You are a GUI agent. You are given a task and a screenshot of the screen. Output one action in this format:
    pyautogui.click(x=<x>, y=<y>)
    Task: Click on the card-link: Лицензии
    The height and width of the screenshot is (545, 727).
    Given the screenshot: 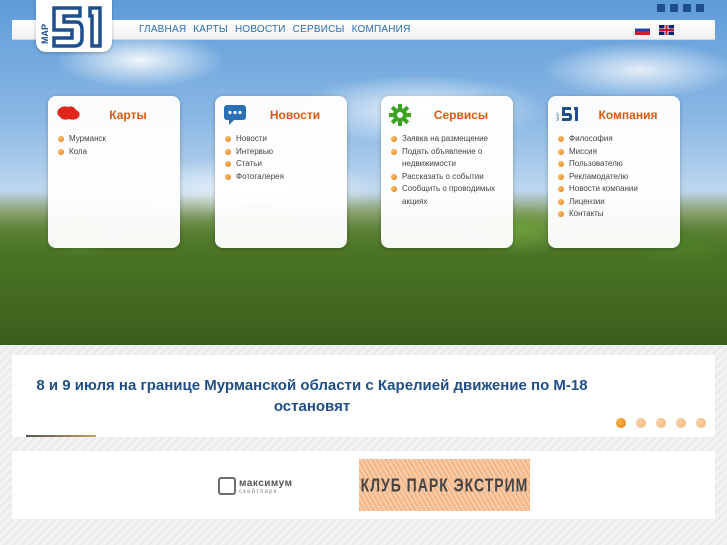 What is the action you would take?
    pyautogui.click(x=616, y=202)
    